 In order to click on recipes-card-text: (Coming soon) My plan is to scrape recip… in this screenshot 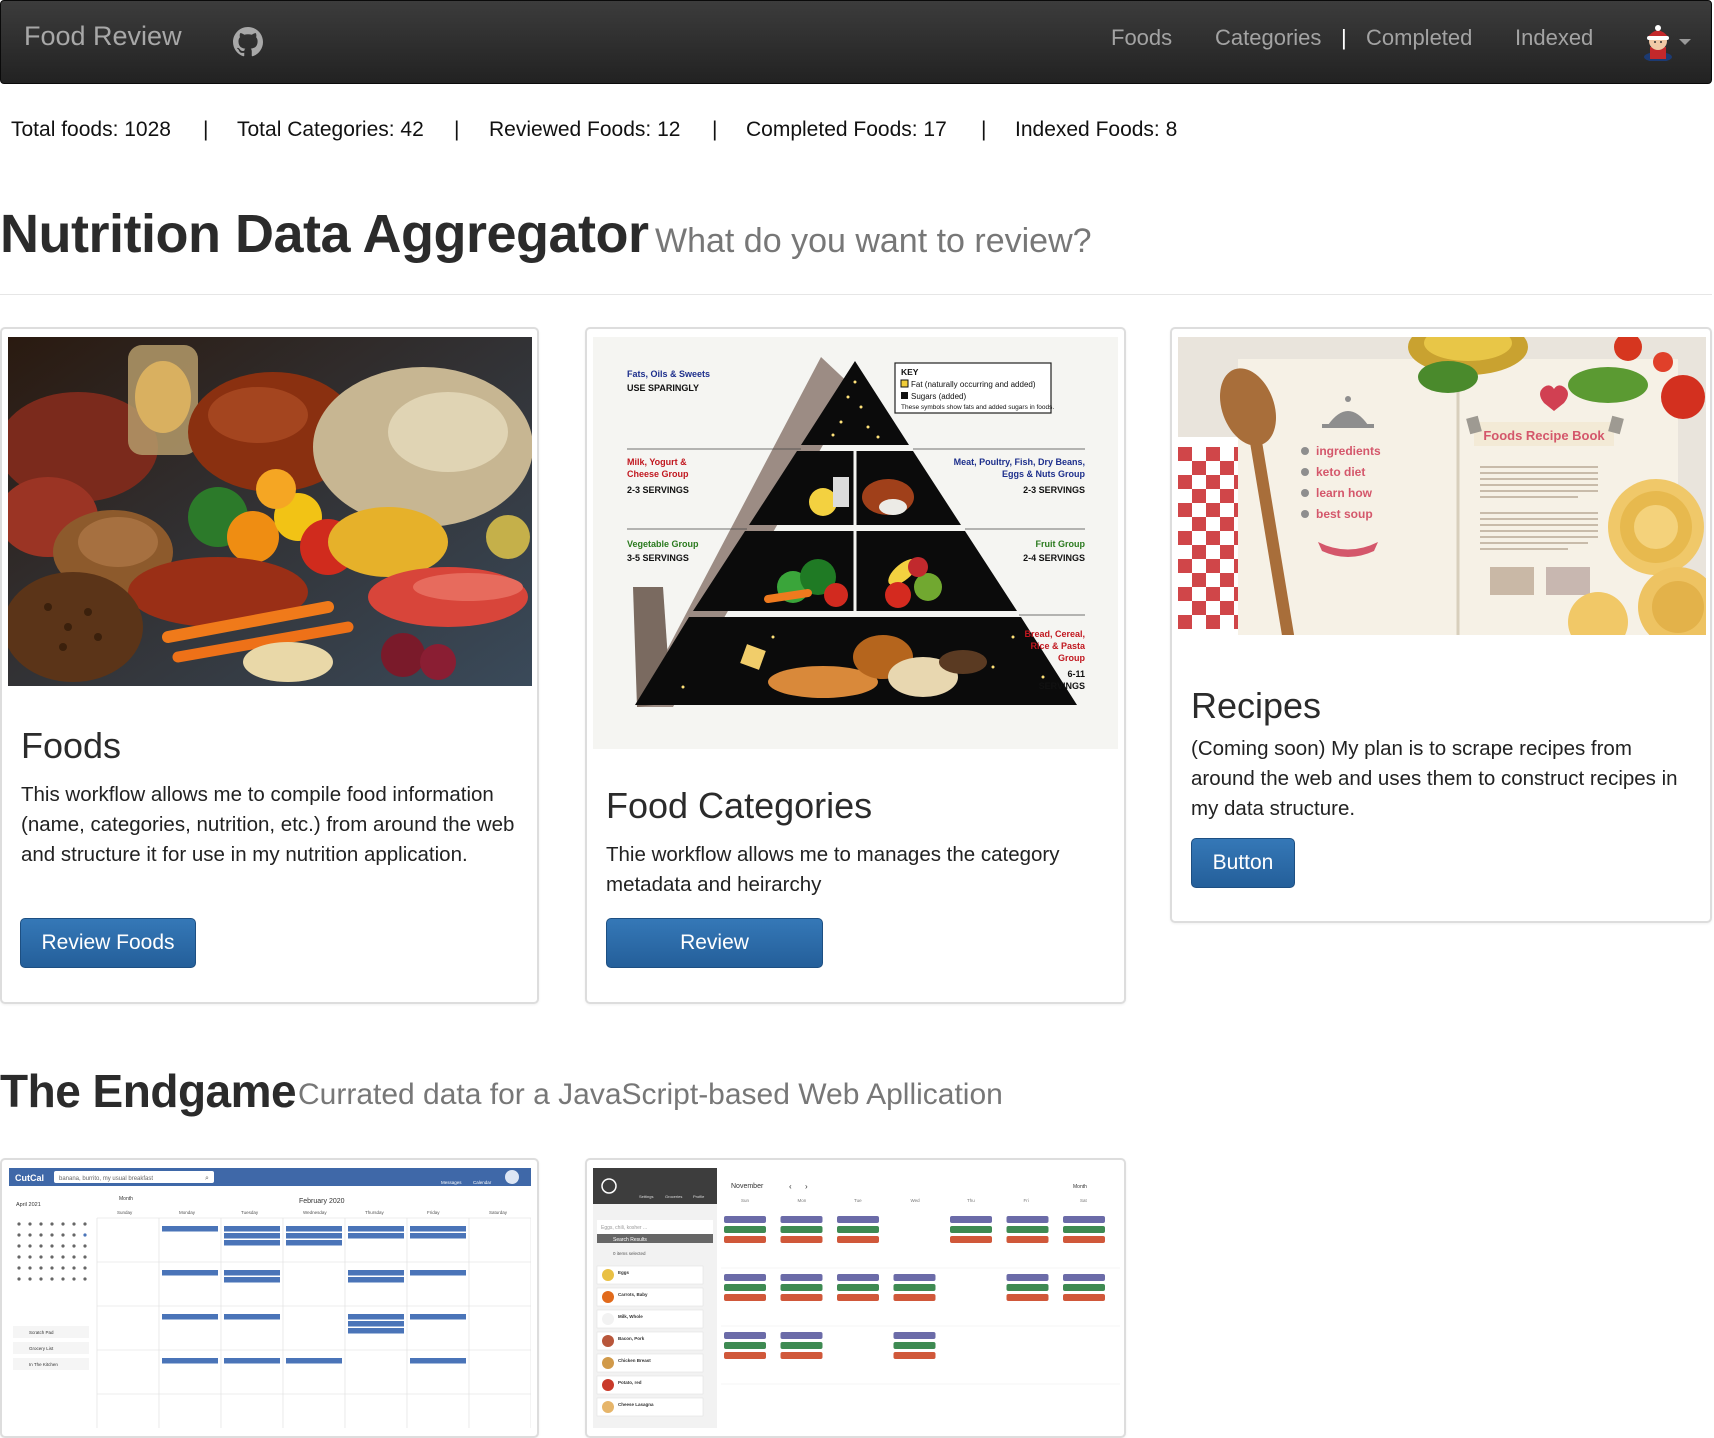, I will do `click(1434, 778)`.